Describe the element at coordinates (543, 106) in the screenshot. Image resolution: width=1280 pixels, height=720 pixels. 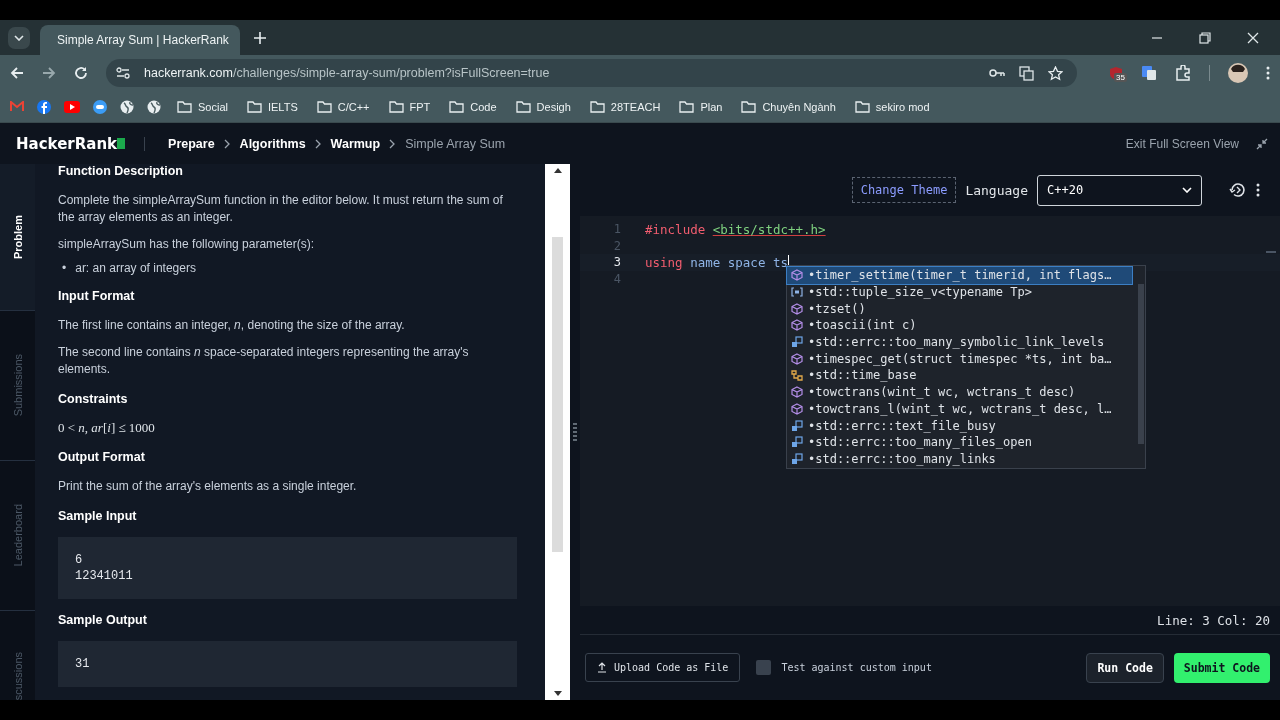
I see `bookmark-folder: Desigh` at that location.